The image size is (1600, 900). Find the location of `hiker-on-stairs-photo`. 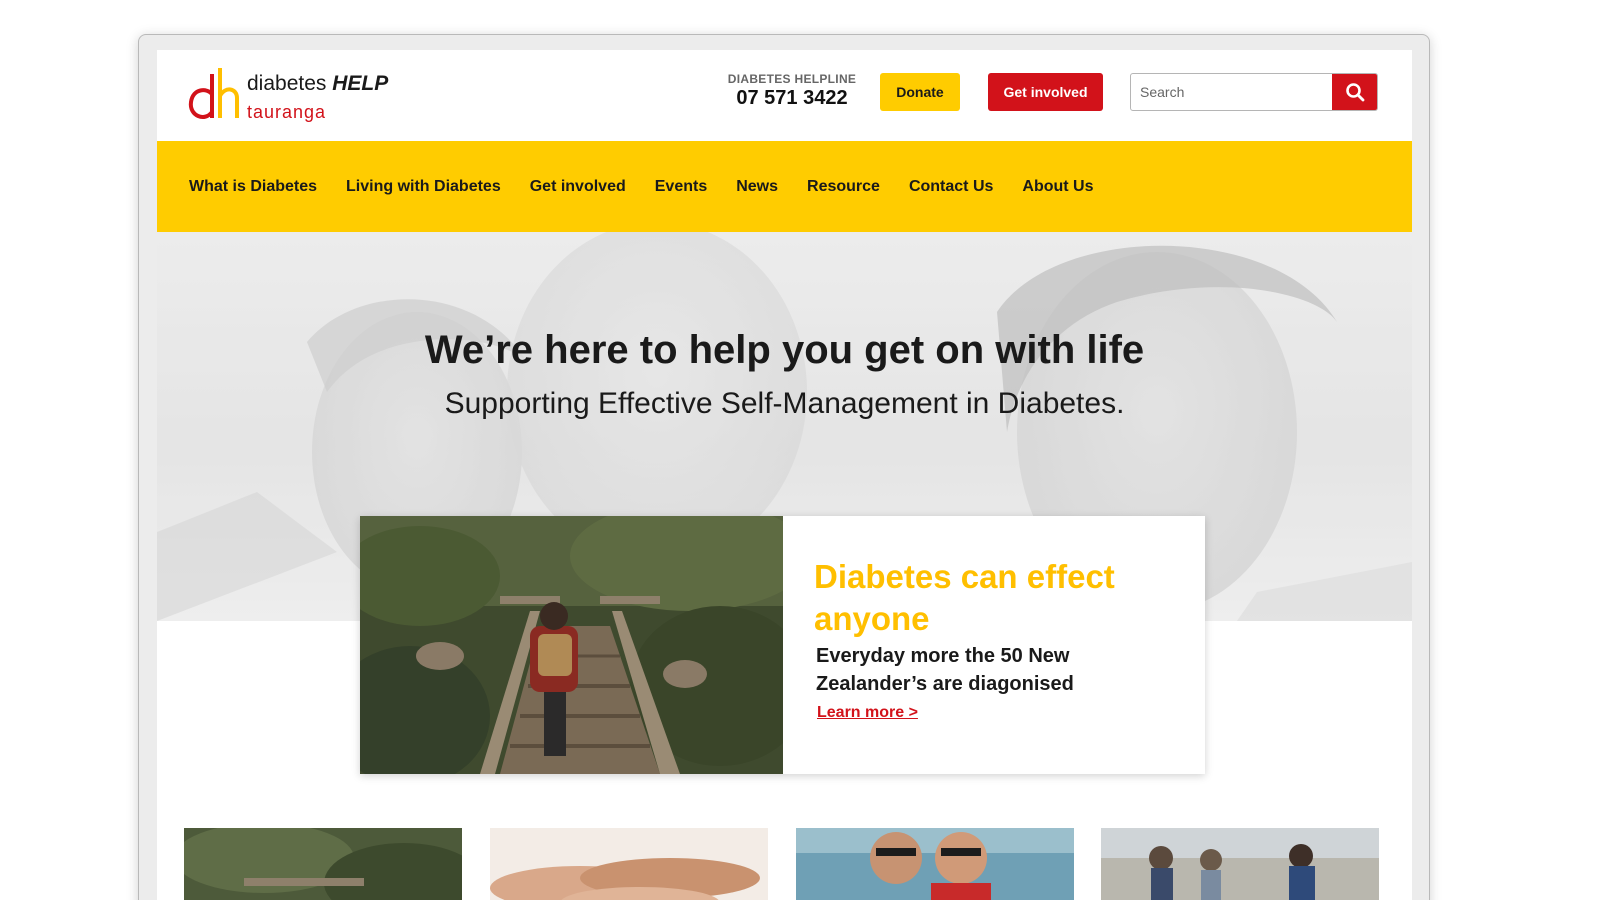

hiker-on-stairs-photo is located at coordinates (571, 645).